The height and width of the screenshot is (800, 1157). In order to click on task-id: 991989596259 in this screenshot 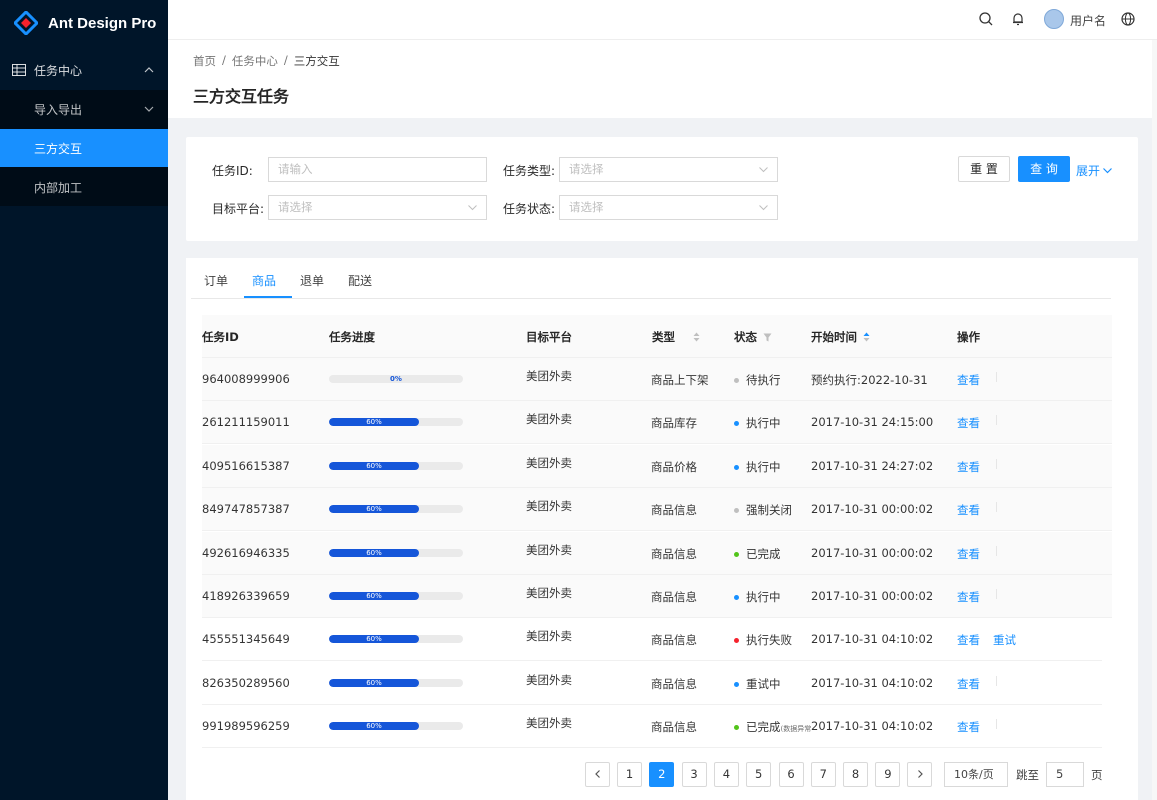, I will do `click(246, 726)`.